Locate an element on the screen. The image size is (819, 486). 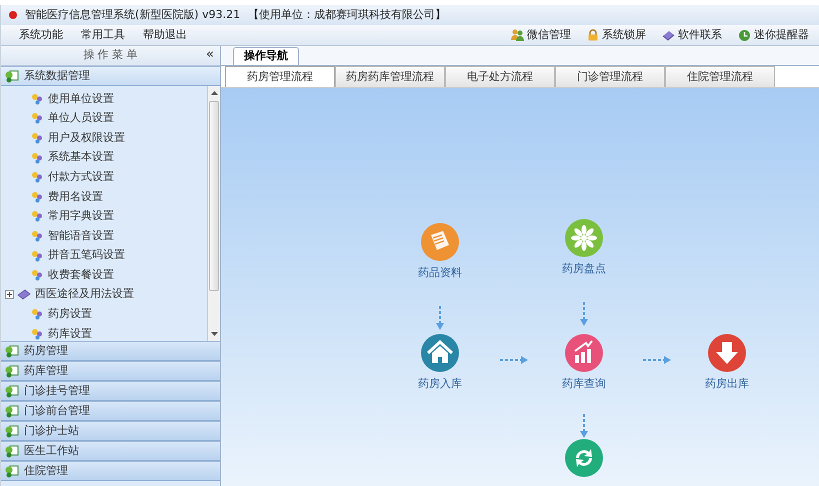
people-icon is located at coordinates (517, 35).